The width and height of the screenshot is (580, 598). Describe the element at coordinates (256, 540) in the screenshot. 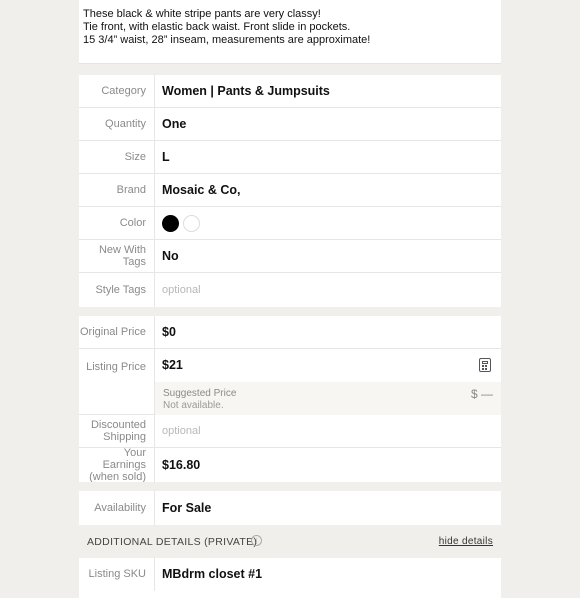

I see `info-icon: i` at that location.